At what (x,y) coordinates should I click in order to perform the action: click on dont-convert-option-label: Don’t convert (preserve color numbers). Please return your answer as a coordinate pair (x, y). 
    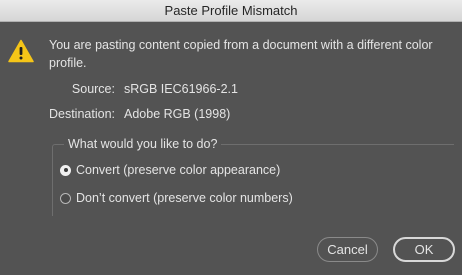
    Looking at the image, I should click on (184, 198).